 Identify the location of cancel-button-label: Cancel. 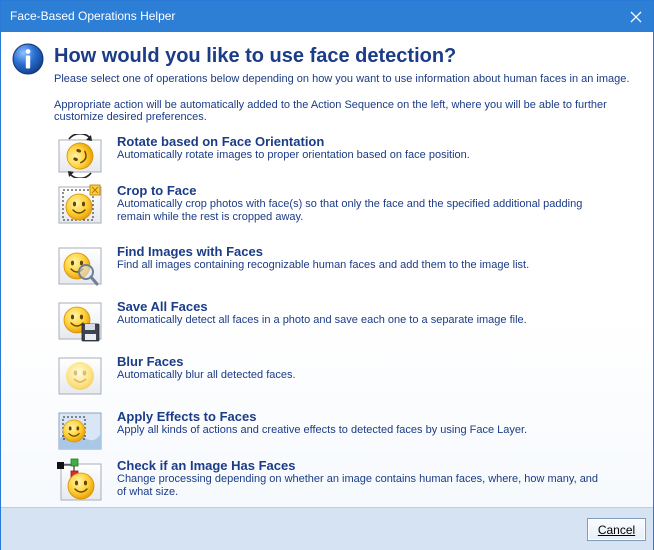
(616, 529).